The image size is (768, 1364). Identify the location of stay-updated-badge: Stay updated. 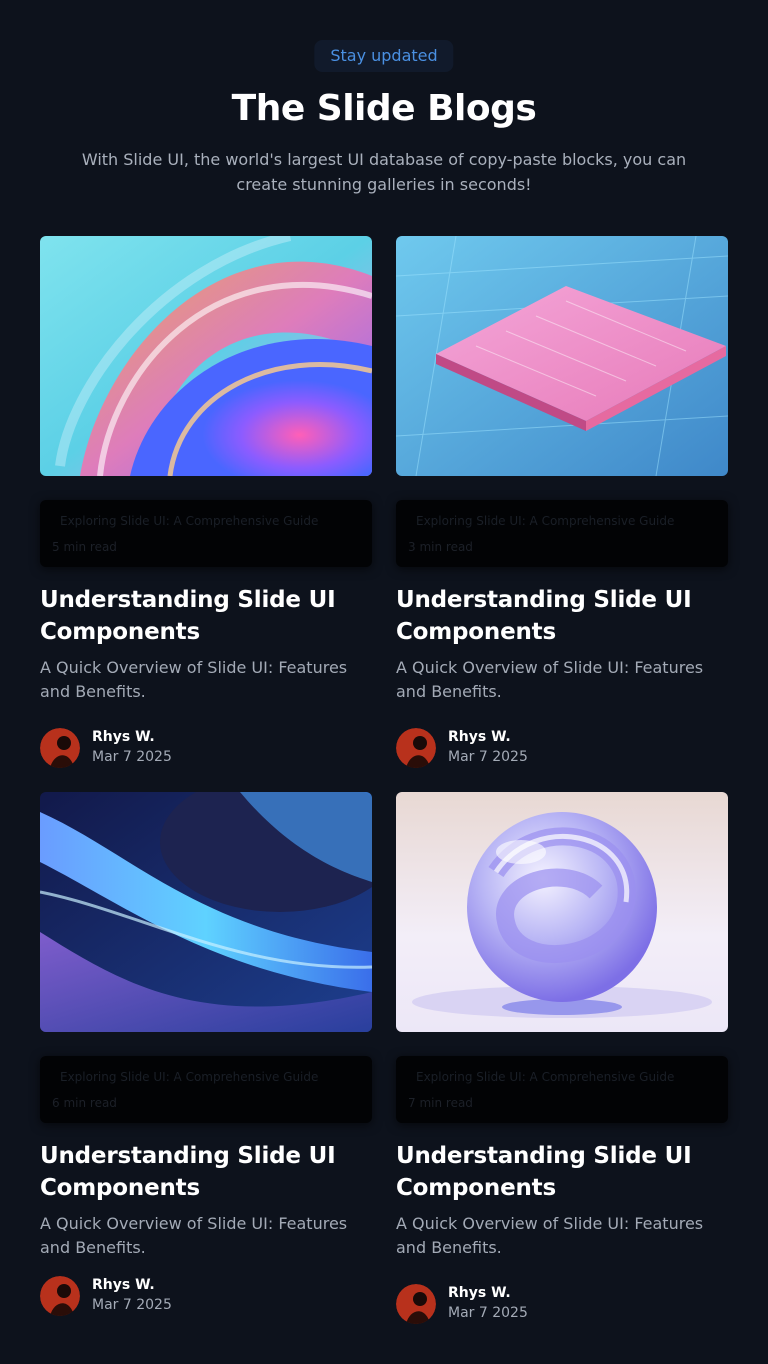
(384, 56).